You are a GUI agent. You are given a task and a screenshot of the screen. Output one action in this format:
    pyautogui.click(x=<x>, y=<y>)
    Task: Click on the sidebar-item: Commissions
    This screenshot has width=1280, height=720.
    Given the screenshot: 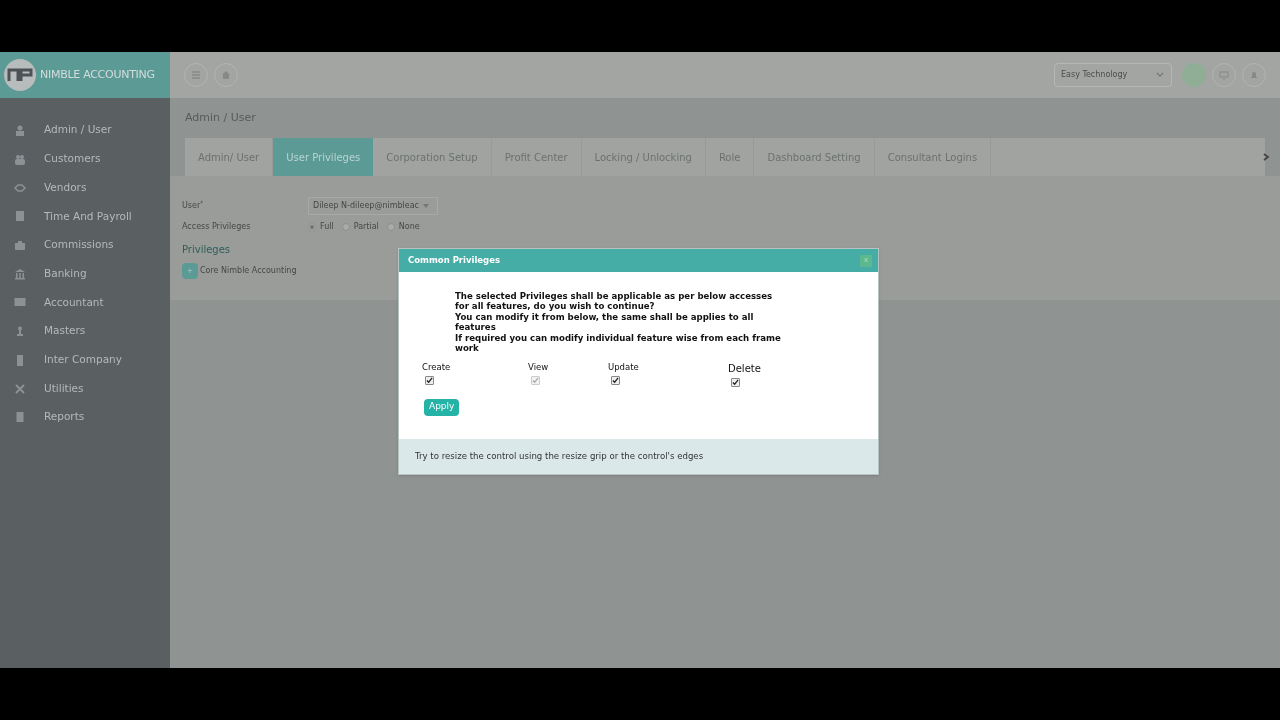 What is the action you would take?
    pyautogui.click(x=85, y=245)
    